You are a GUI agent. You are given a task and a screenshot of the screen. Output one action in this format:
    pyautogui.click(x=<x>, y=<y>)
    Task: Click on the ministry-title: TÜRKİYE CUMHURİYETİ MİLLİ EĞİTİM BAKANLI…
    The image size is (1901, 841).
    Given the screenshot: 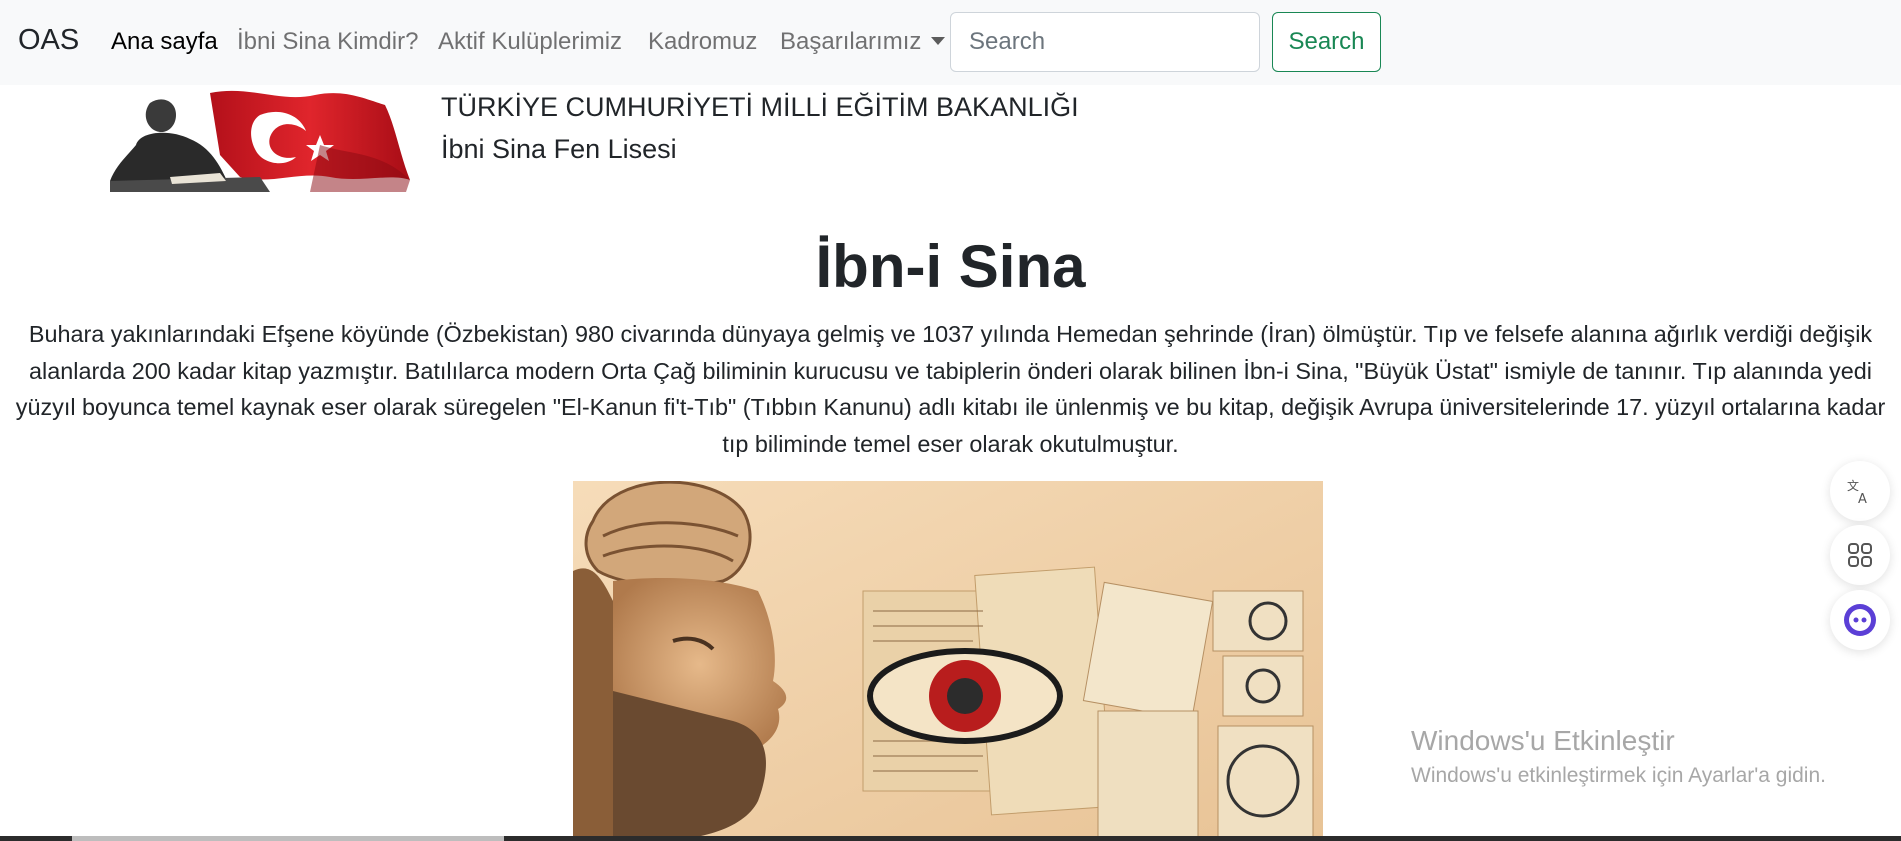 What is the action you would take?
    pyautogui.click(x=760, y=107)
    